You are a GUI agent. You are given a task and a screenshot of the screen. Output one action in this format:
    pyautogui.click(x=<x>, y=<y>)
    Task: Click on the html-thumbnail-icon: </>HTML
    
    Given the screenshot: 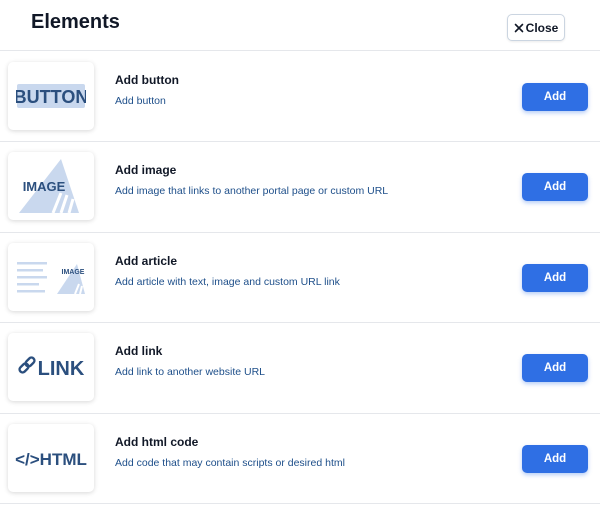 What is the action you would take?
    pyautogui.click(x=51, y=459)
    